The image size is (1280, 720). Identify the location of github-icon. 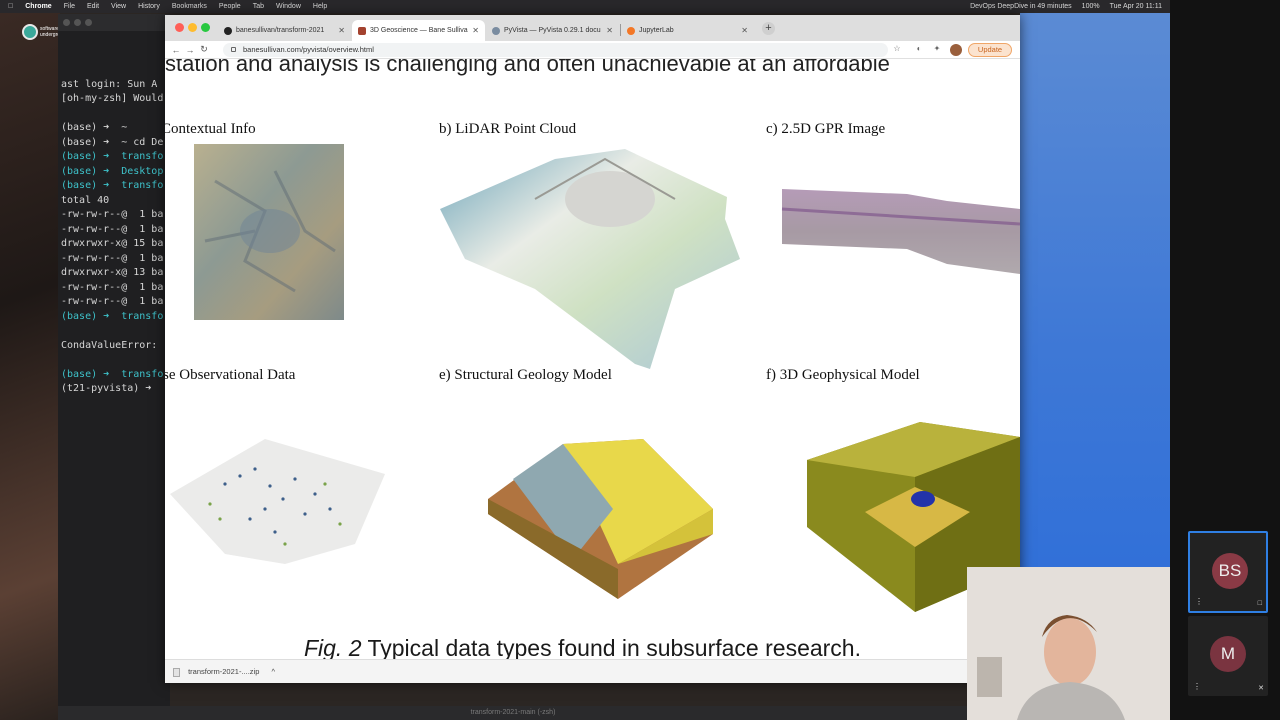
(228, 30).